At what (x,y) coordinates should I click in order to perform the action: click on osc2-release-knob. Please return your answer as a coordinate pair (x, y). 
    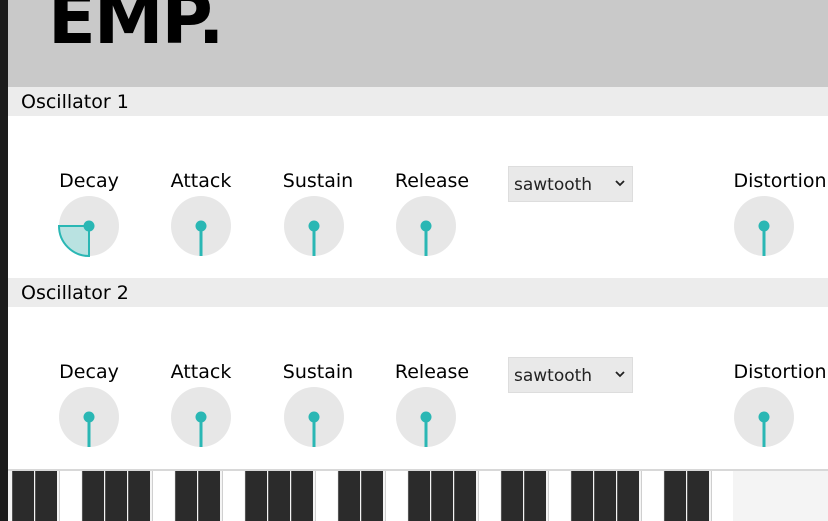
    Looking at the image, I should click on (426, 417).